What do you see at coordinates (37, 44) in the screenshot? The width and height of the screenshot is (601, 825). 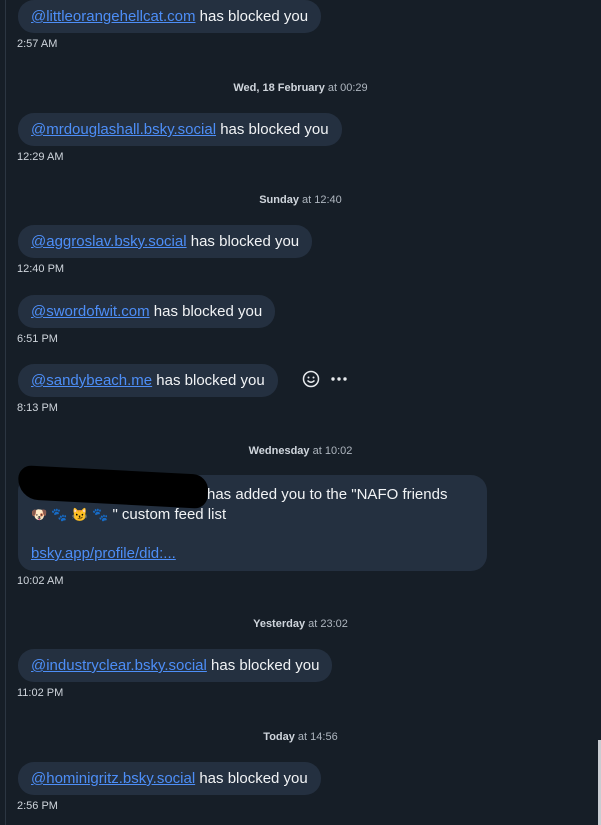 I see `message-time: 2:57 AM` at bounding box center [37, 44].